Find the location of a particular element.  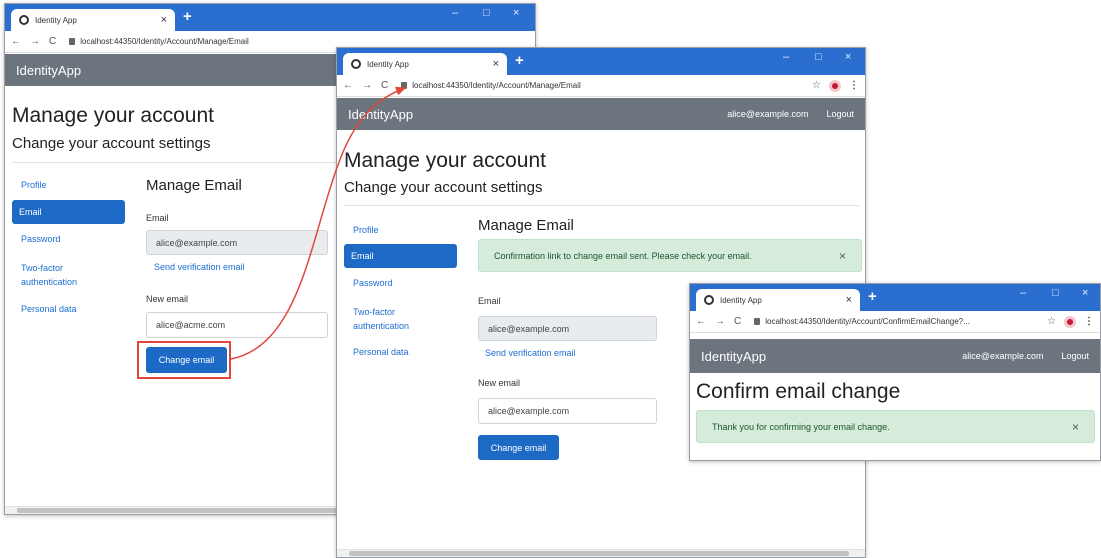

horizontal-scrollbar is located at coordinates (601, 553).